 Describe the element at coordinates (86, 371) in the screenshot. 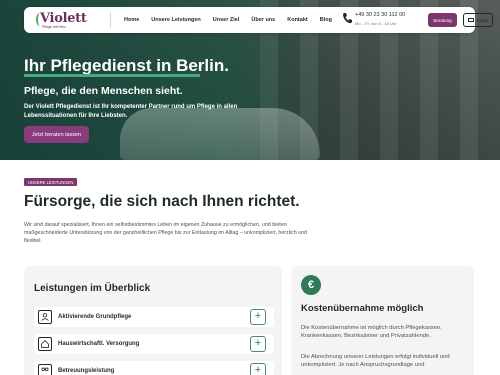

I see `service-label: Betreuungsleistung` at that location.